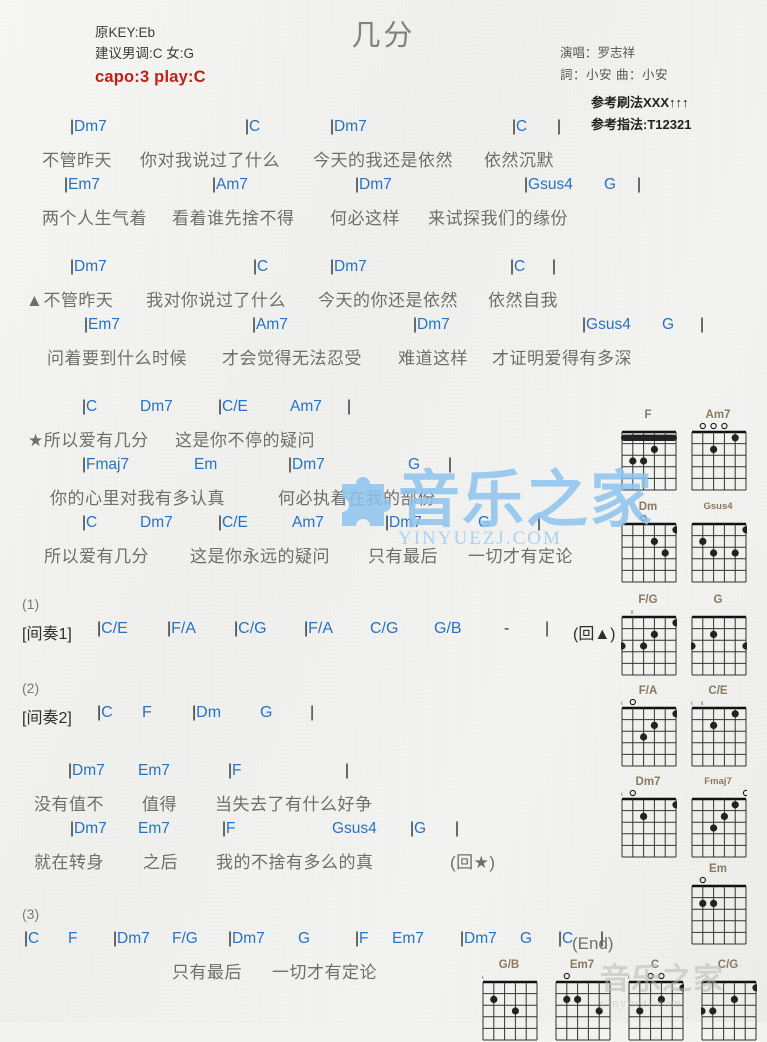 The width and height of the screenshot is (767, 1042). What do you see at coordinates (523, 300) in the screenshot?
I see `lyric-text: 依然自我` at bounding box center [523, 300].